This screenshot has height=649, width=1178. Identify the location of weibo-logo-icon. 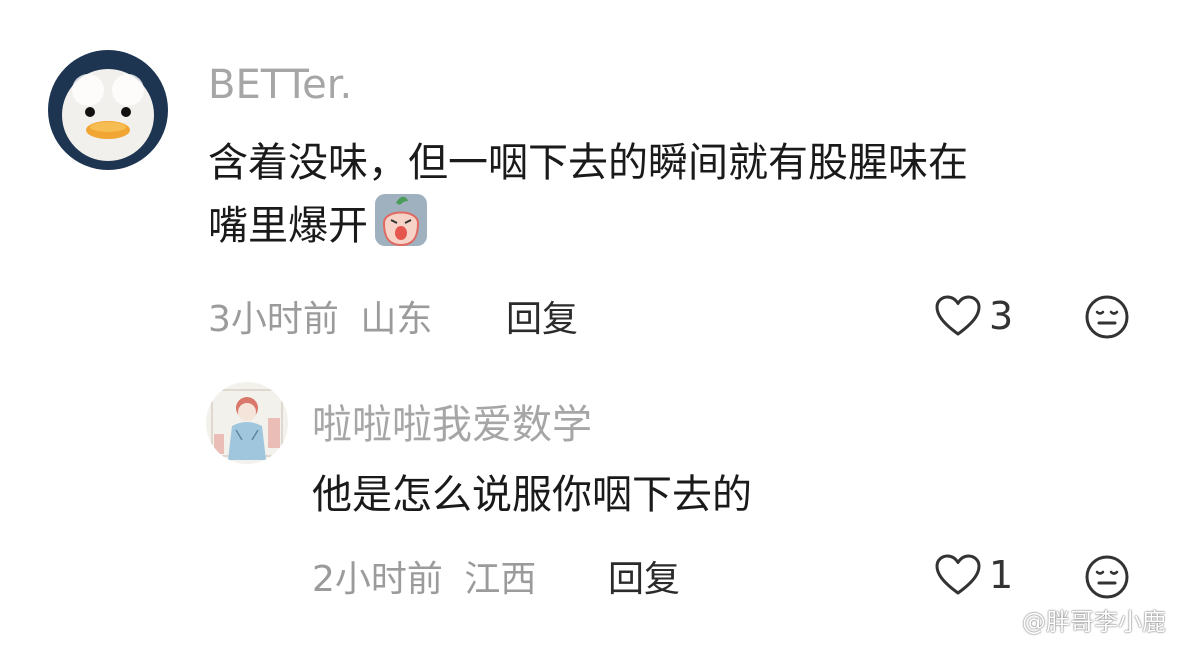
(999, 620).